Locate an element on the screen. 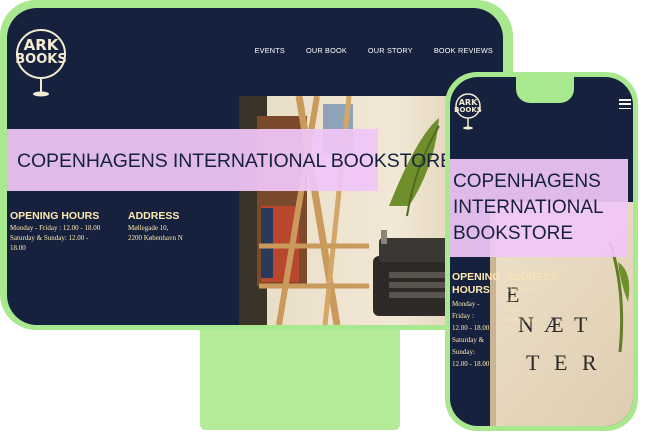 Image resolution: width=646 pixels, height=434 pixels. phone-notch is located at coordinates (545, 90).